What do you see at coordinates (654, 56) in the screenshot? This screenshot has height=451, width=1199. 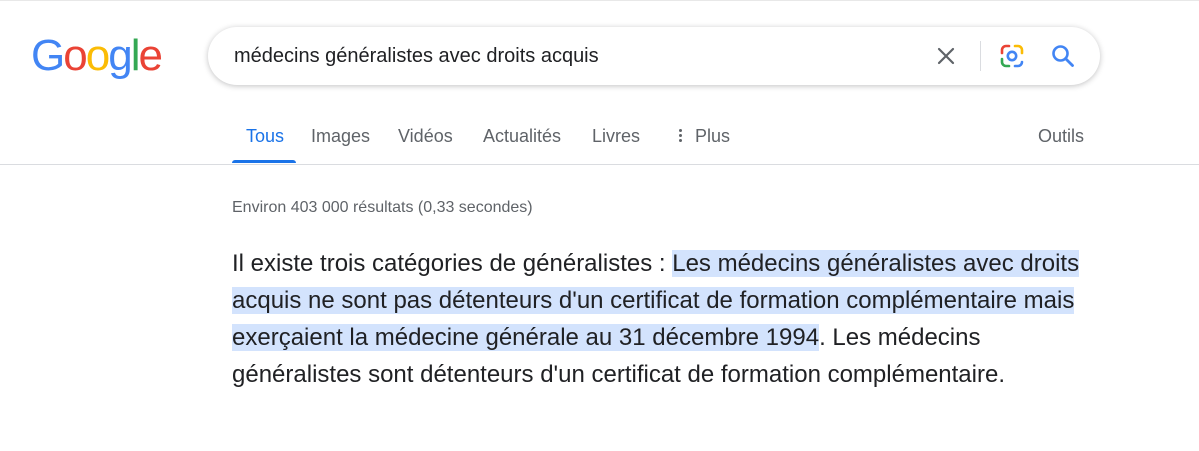 I see `search-box: médecins généralistes avec droits acquis` at bounding box center [654, 56].